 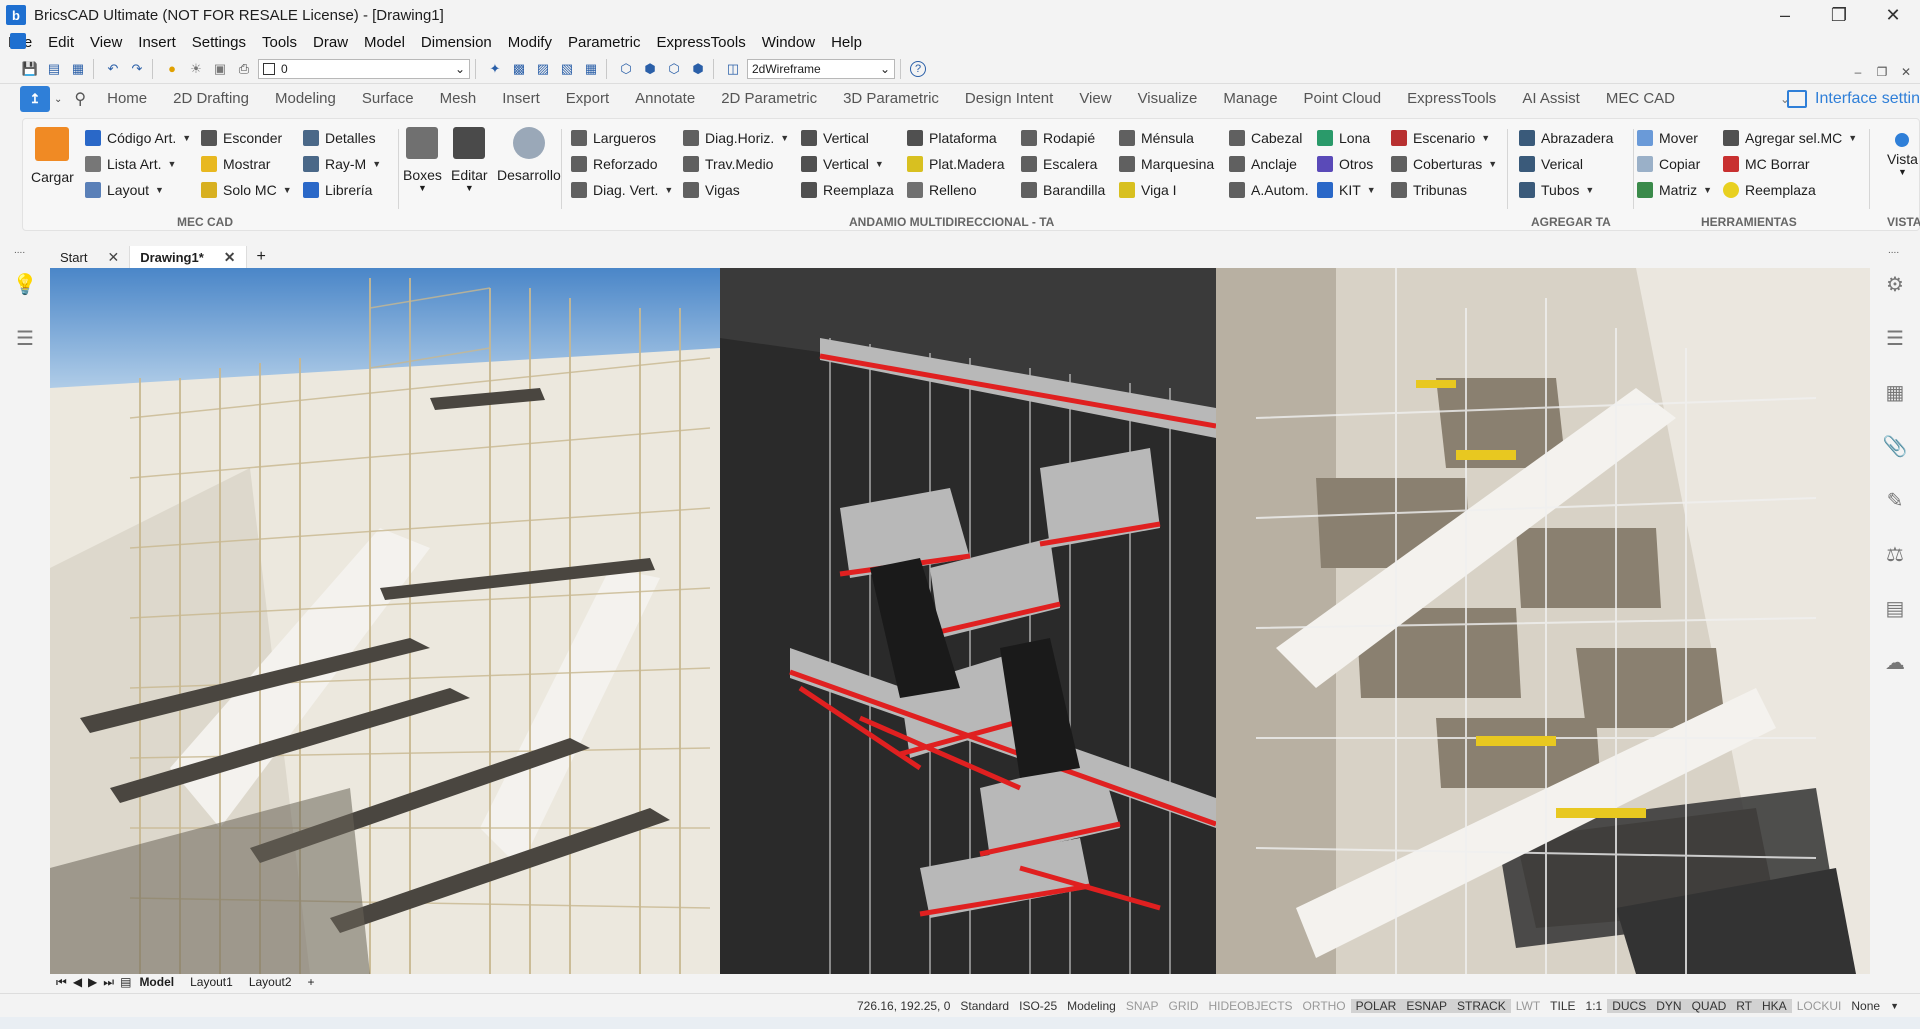 I want to click on marquesina-button: Marquesina, so click(x=1166, y=164).